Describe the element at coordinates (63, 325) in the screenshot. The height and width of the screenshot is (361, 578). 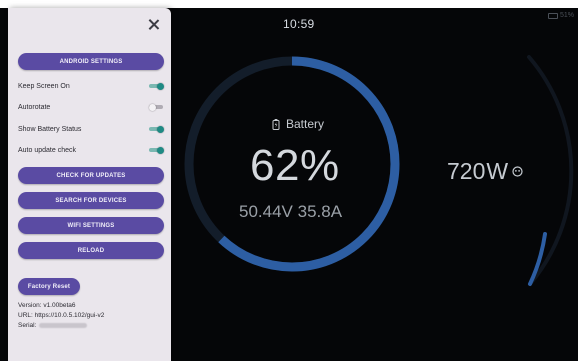
I see `serial-redacted` at that location.